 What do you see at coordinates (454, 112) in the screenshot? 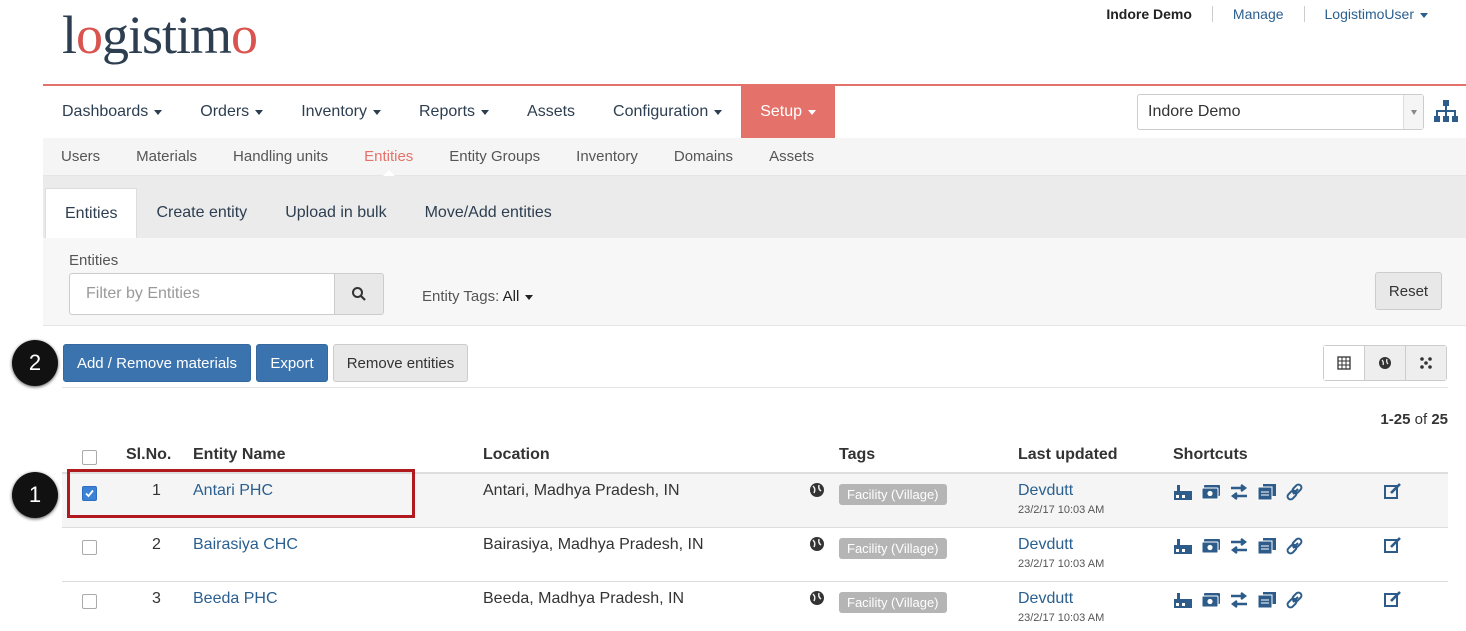
I see `nav-reports: Reports` at bounding box center [454, 112].